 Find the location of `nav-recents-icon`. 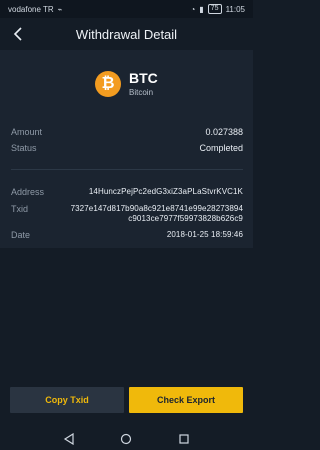

nav-recents-icon is located at coordinates (184, 439).